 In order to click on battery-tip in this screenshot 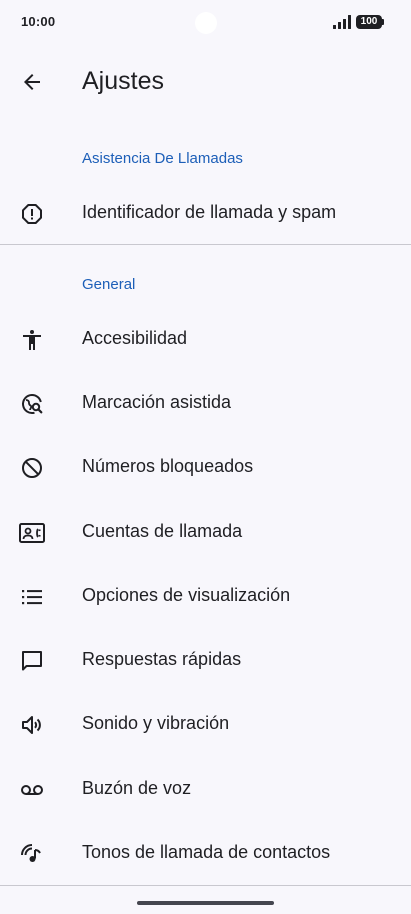, I will do `click(383, 22)`.